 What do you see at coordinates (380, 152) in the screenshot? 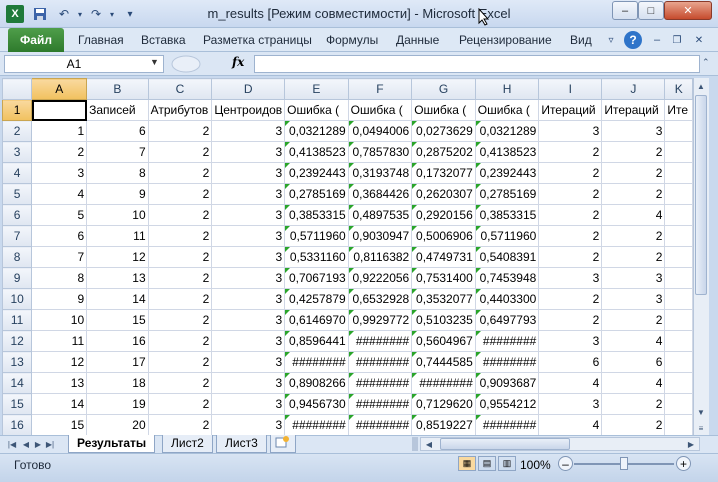
I see `cell: 0,7857830` at bounding box center [380, 152].